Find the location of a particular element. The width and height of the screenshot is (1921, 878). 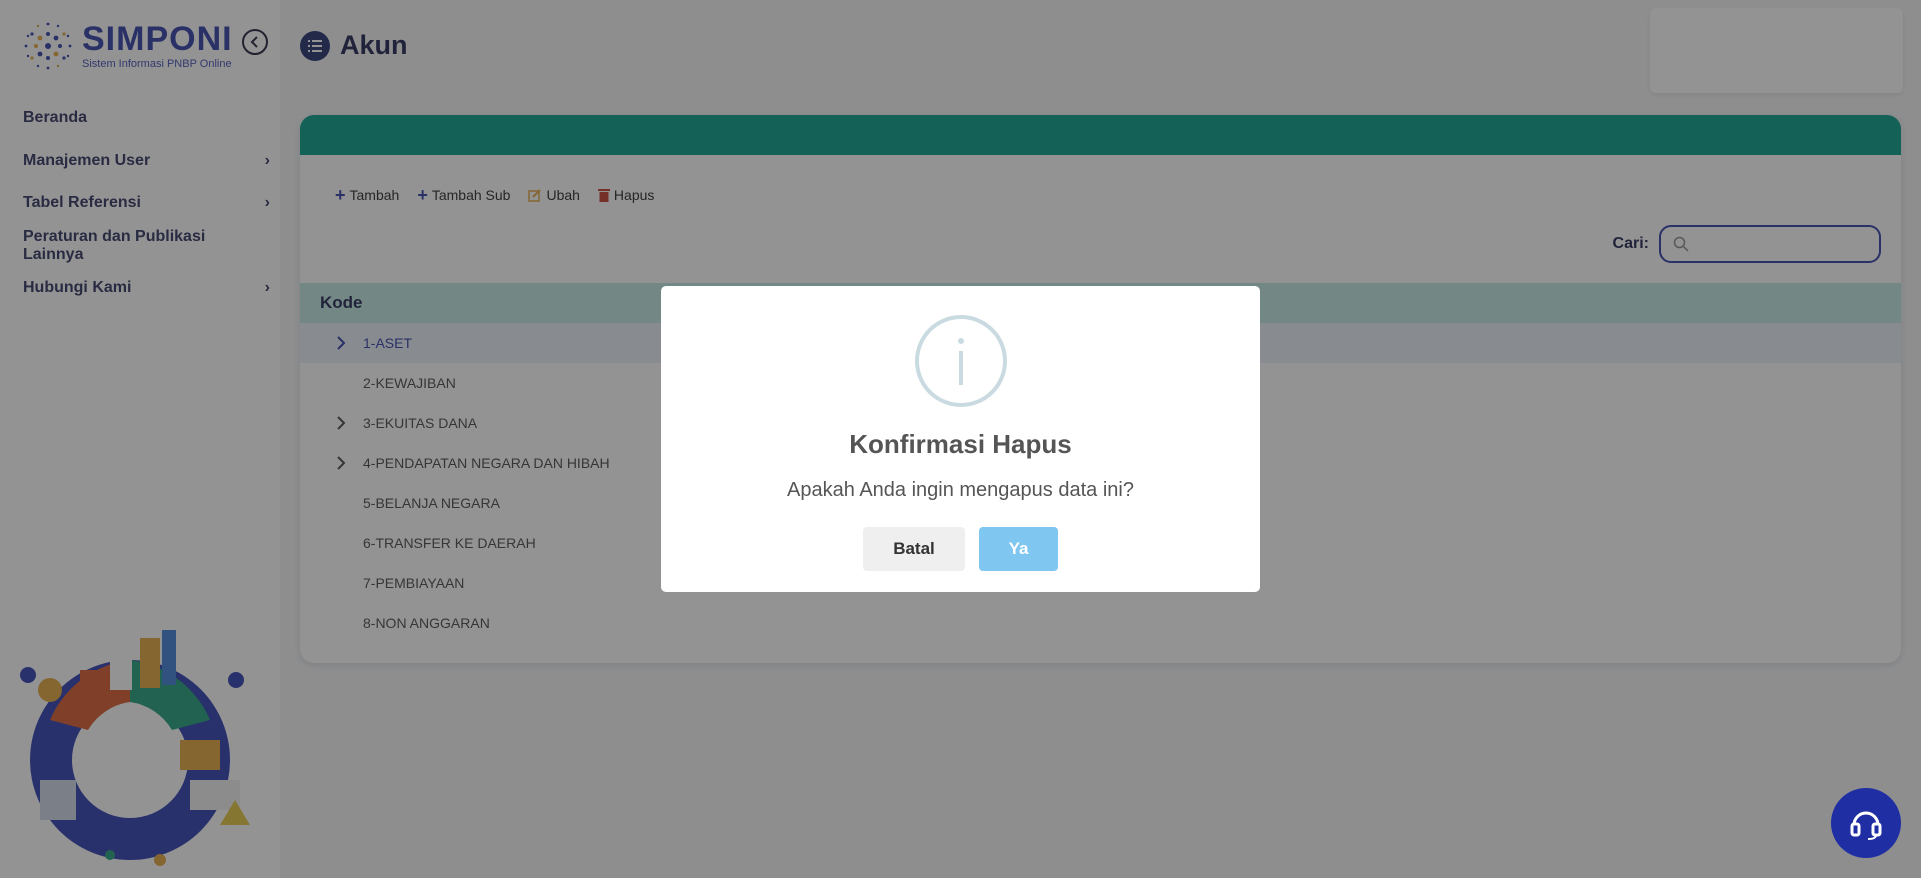

cancel-button: Batal is located at coordinates (914, 549).